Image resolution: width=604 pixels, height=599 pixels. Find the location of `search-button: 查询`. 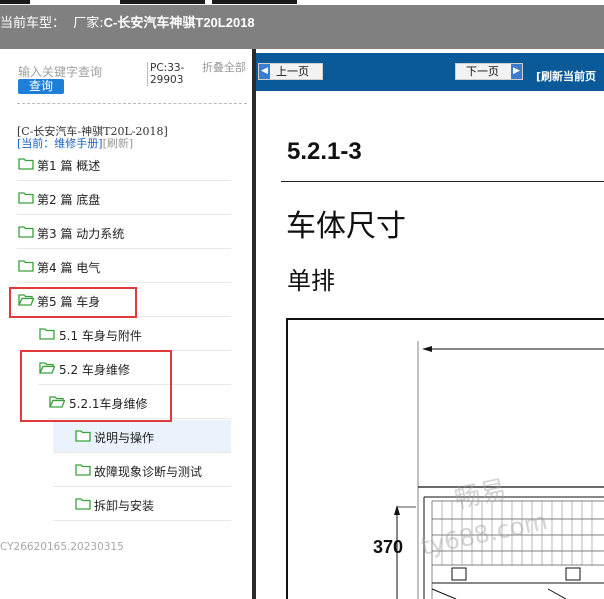

search-button: 查询 is located at coordinates (41, 86).